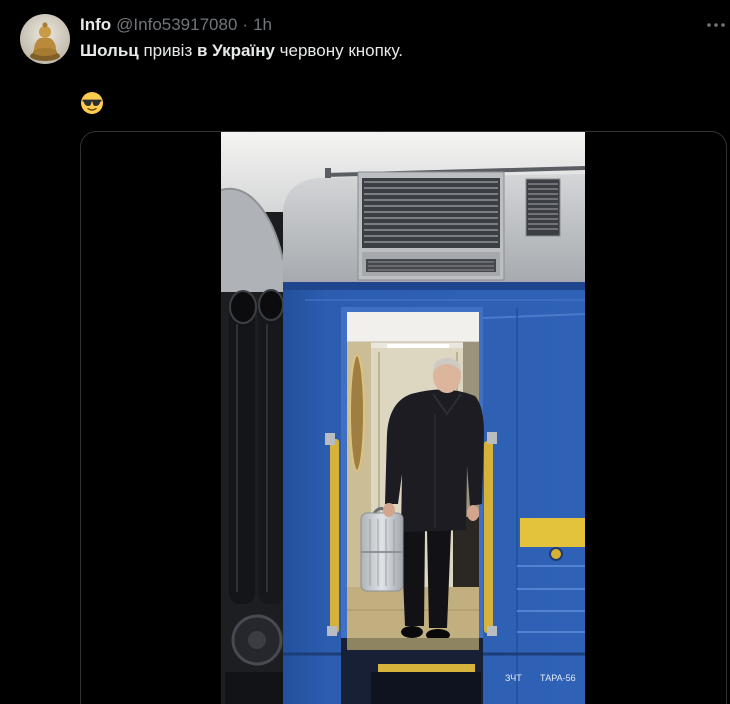  I want to click on smiling-face-with-sunglasses-icon, so click(92, 103).